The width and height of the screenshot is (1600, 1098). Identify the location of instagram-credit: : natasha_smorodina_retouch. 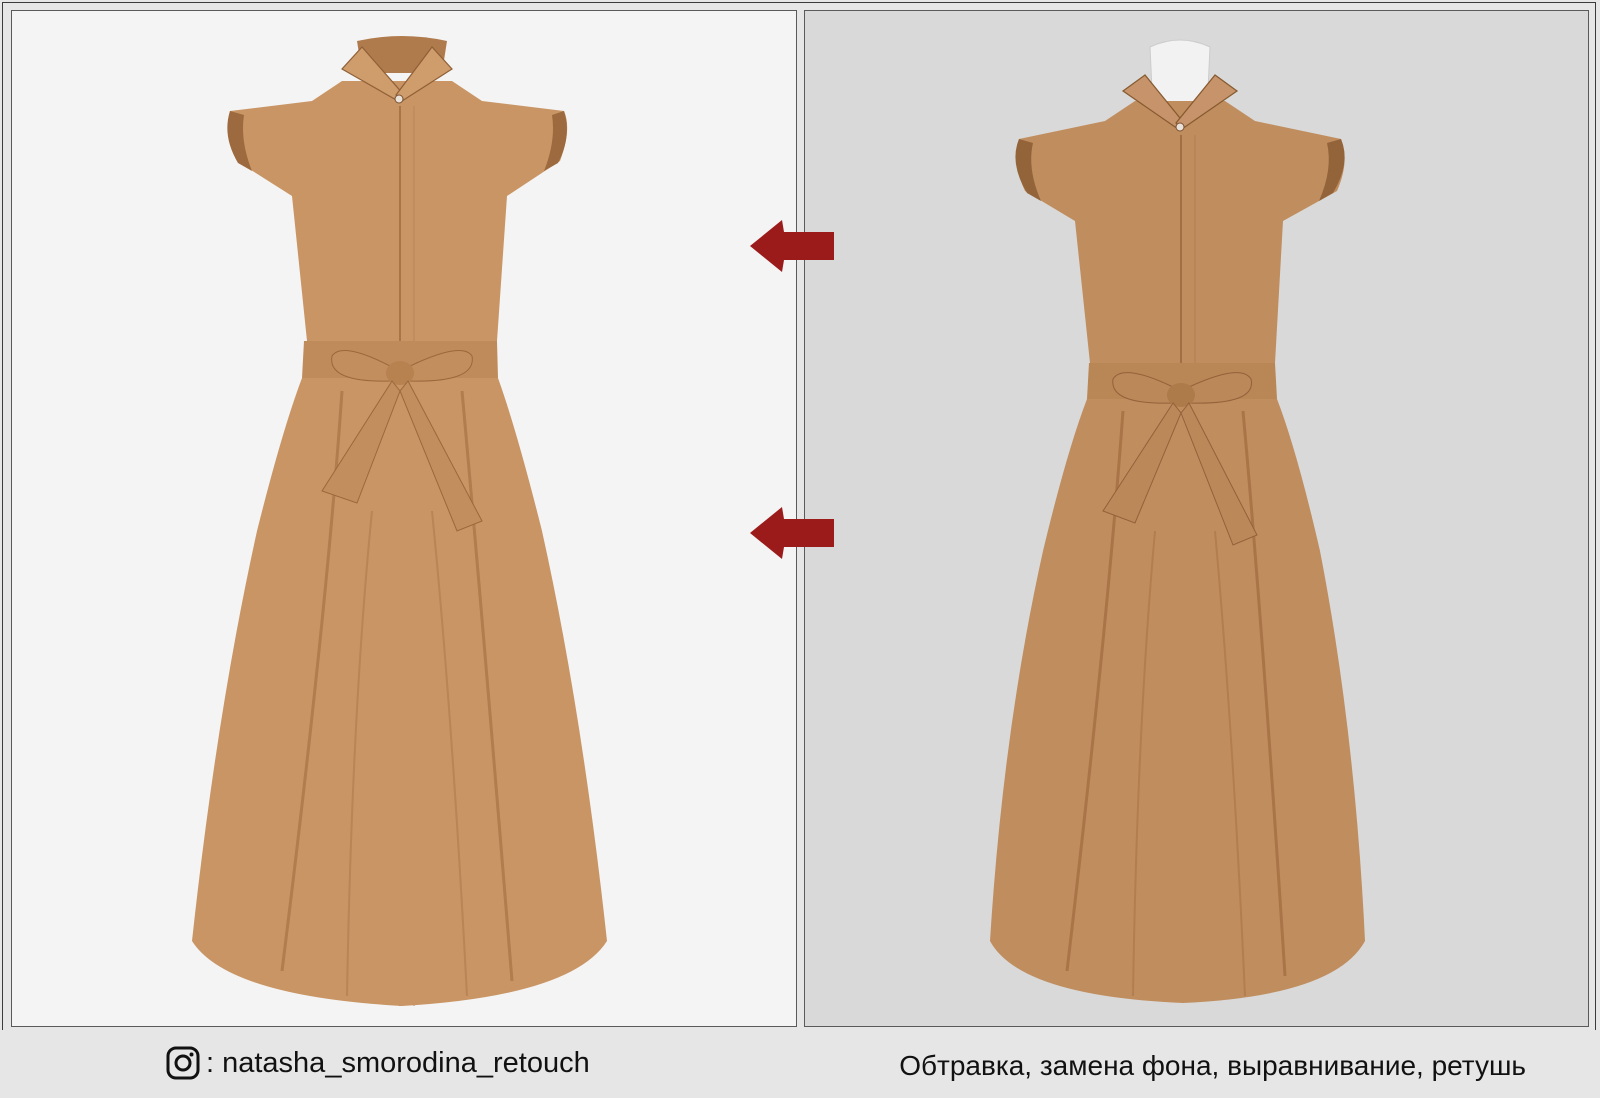
(378, 1063).